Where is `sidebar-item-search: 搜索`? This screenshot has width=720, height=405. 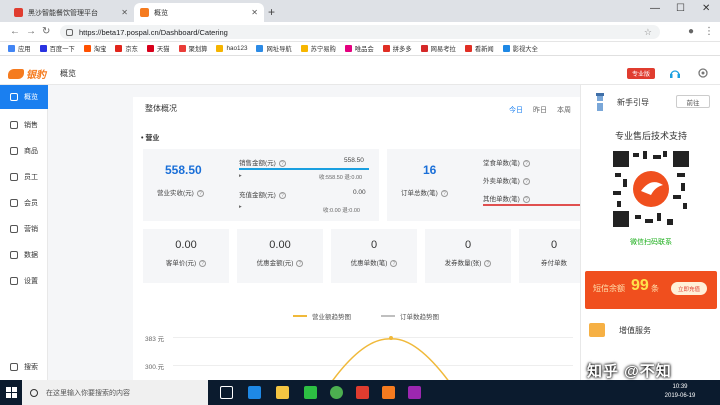 sidebar-item-search: 搜索 is located at coordinates (24, 367).